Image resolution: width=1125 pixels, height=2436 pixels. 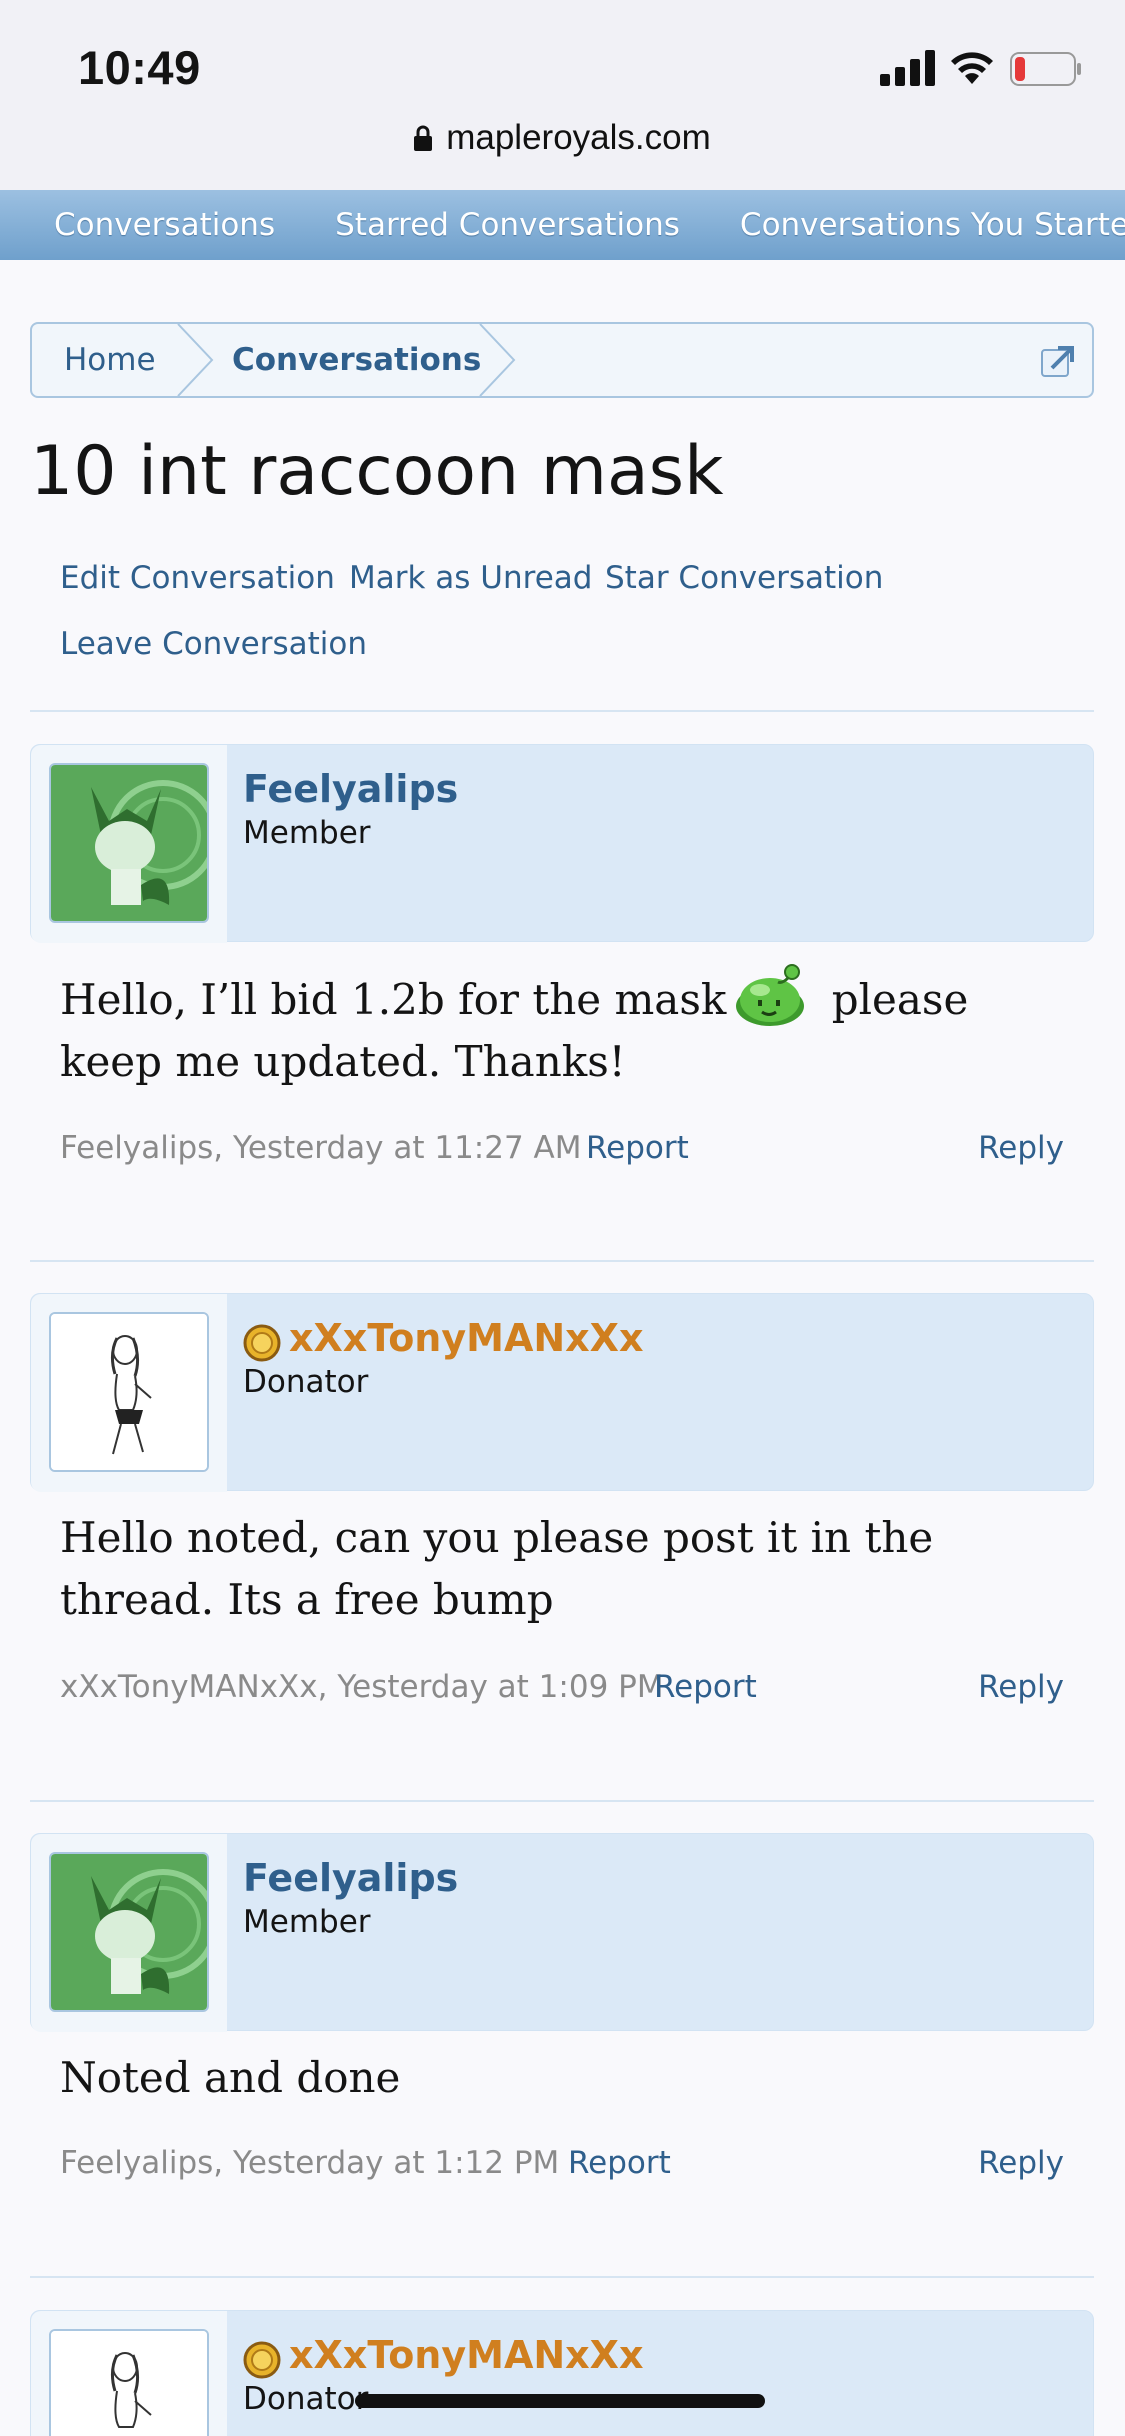 What do you see at coordinates (321, 1148) in the screenshot?
I see `message-meta: Feelyalips, Yesterday at 11:27 AM` at bounding box center [321, 1148].